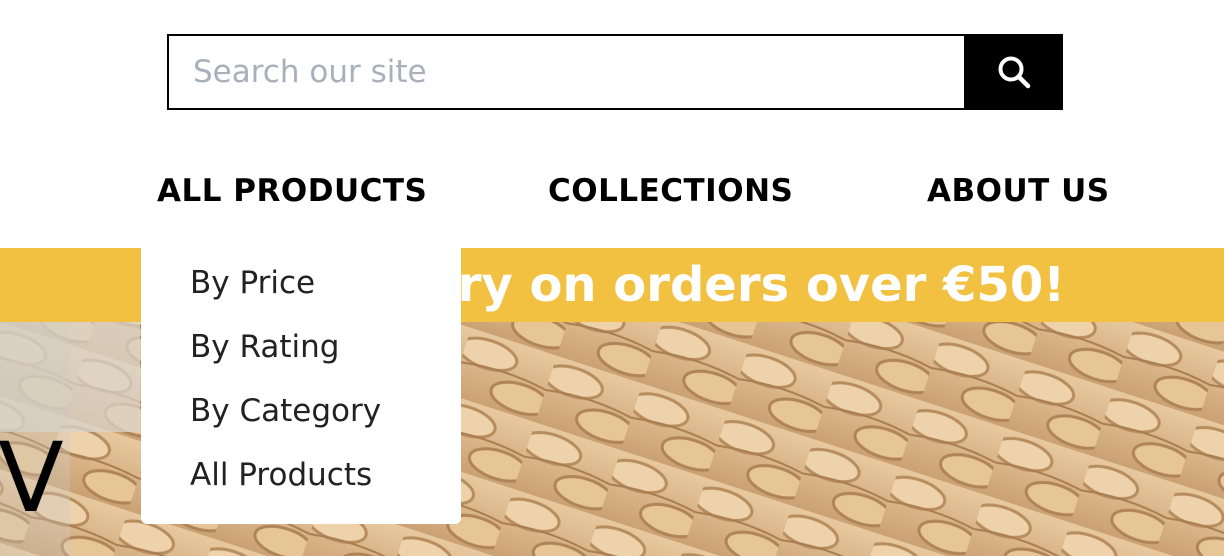 This screenshot has width=1224, height=556. I want to click on hero-letter: V, so click(32, 478).